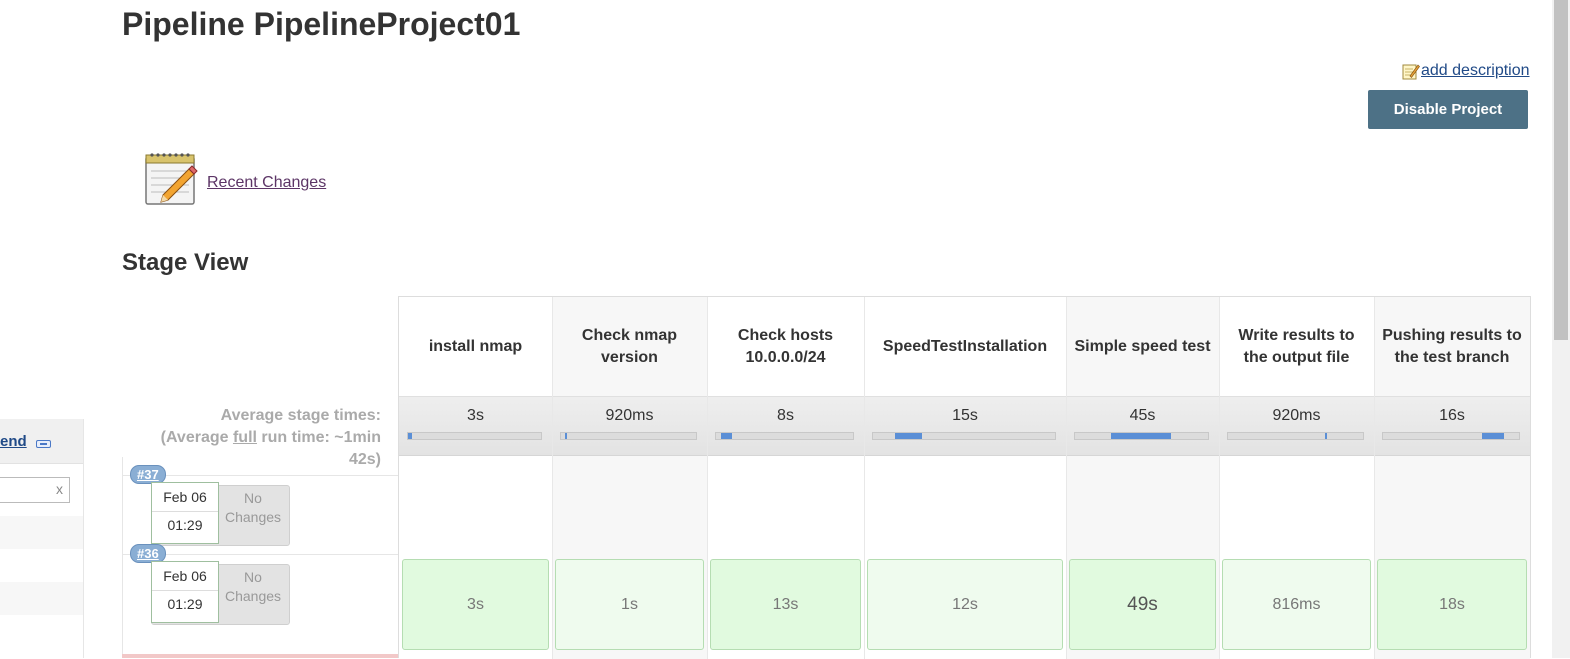 The width and height of the screenshot is (1570, 659). Describe the element at coordinates (1142, 415) in the screenshot. I see `stage-average-time: 45s` at that location.